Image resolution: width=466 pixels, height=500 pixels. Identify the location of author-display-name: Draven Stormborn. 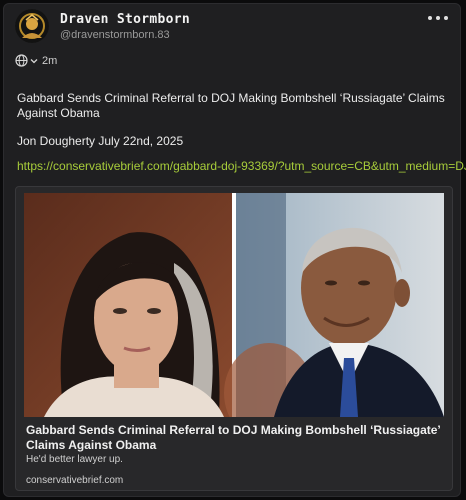
(125, 19).